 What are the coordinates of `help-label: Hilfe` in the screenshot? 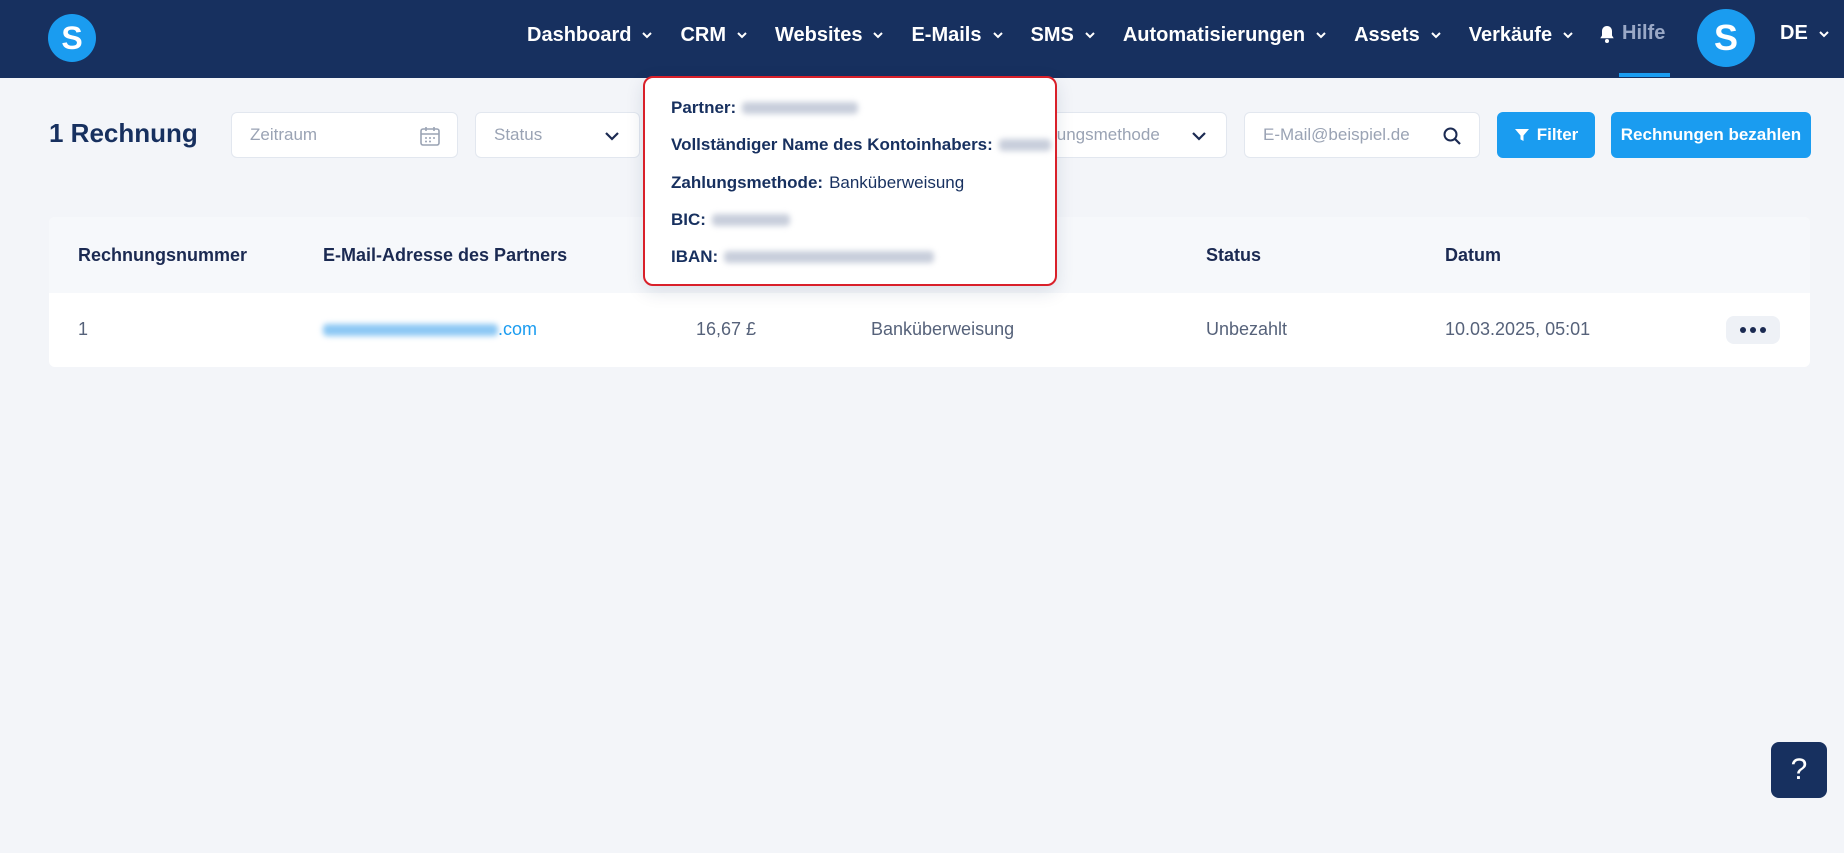 It's located at (1644, 33).